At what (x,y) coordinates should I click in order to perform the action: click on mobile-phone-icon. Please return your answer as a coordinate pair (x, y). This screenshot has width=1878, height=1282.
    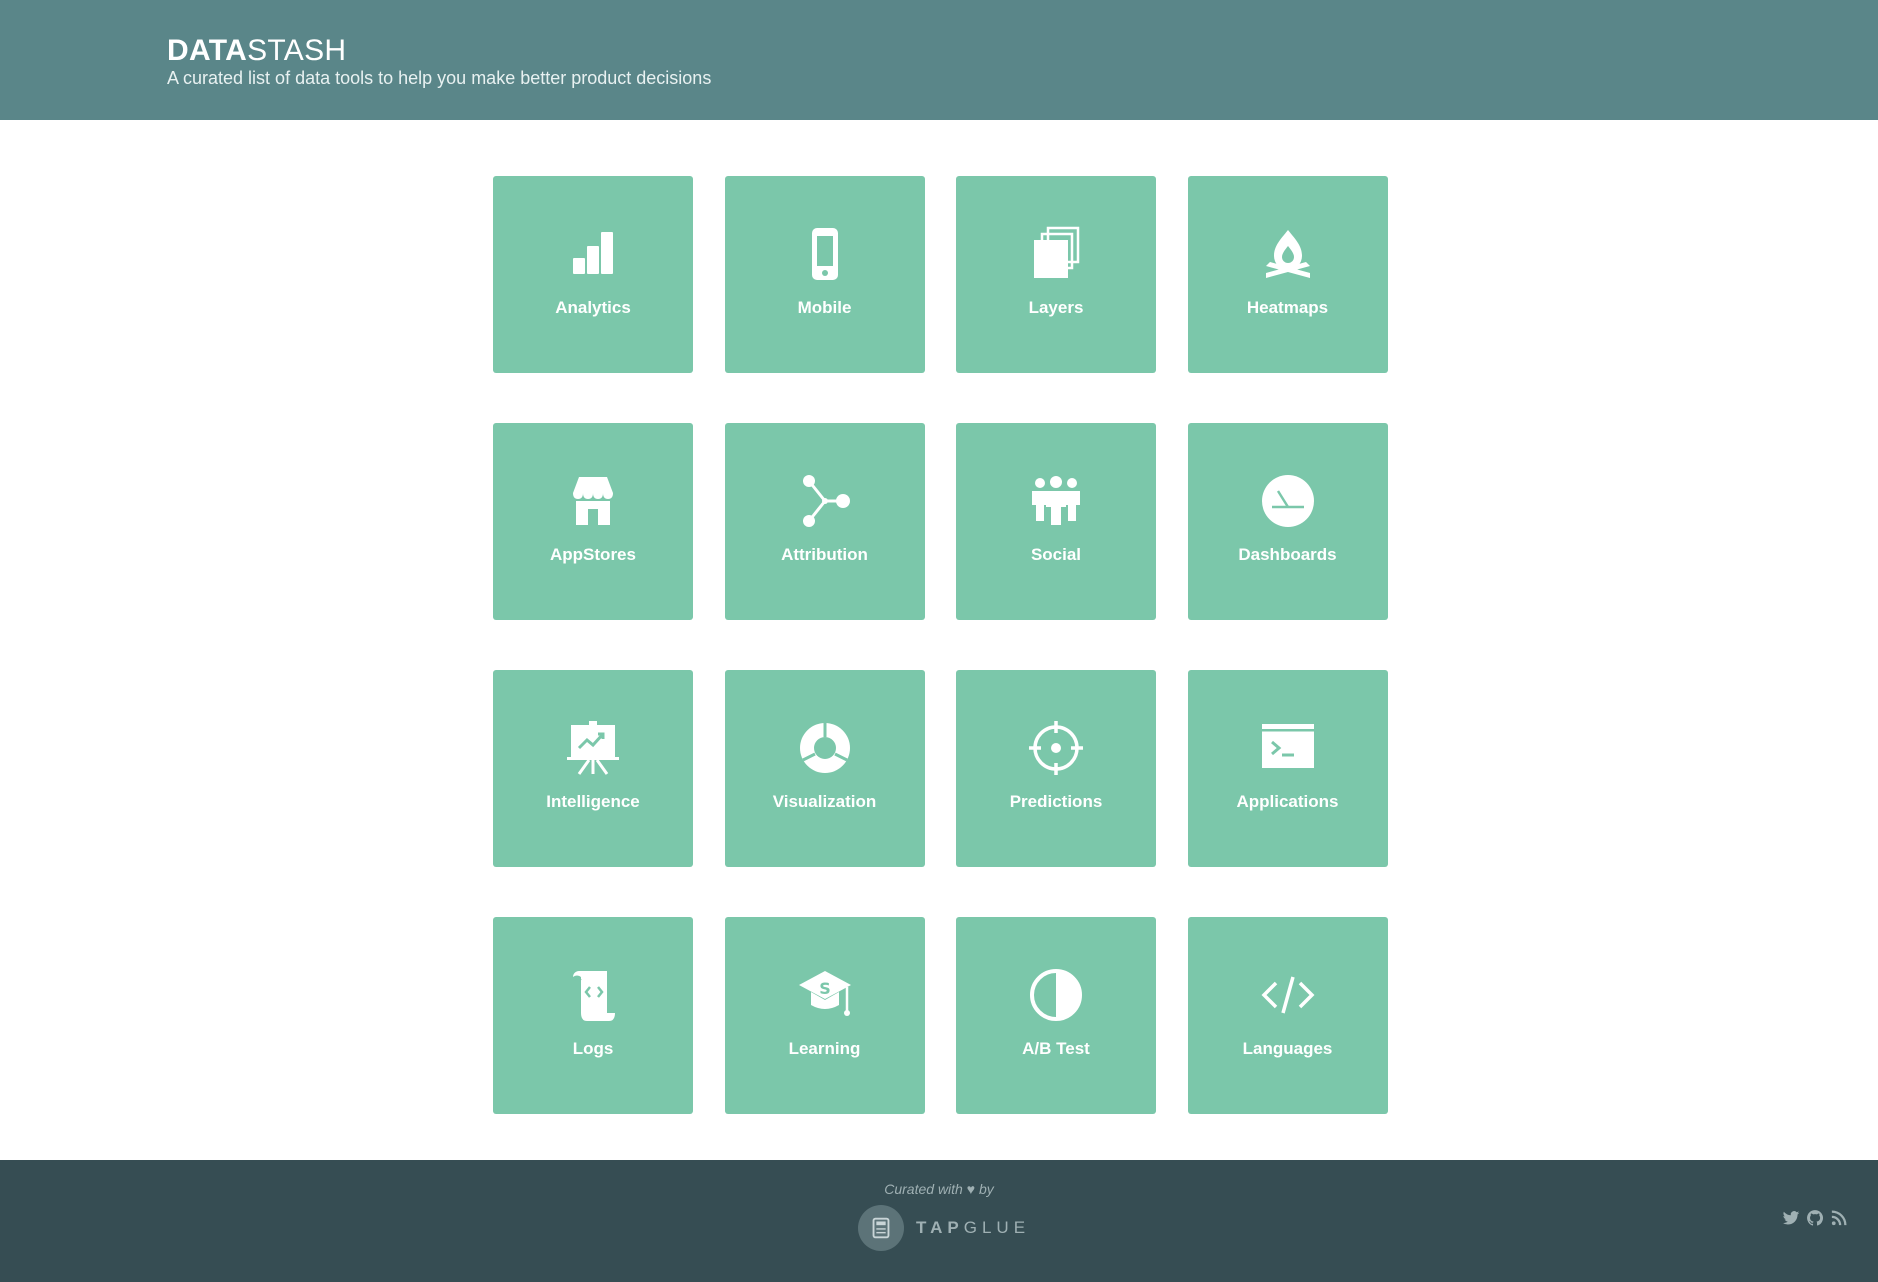
    Looking at the image, I should click on (825, 254).